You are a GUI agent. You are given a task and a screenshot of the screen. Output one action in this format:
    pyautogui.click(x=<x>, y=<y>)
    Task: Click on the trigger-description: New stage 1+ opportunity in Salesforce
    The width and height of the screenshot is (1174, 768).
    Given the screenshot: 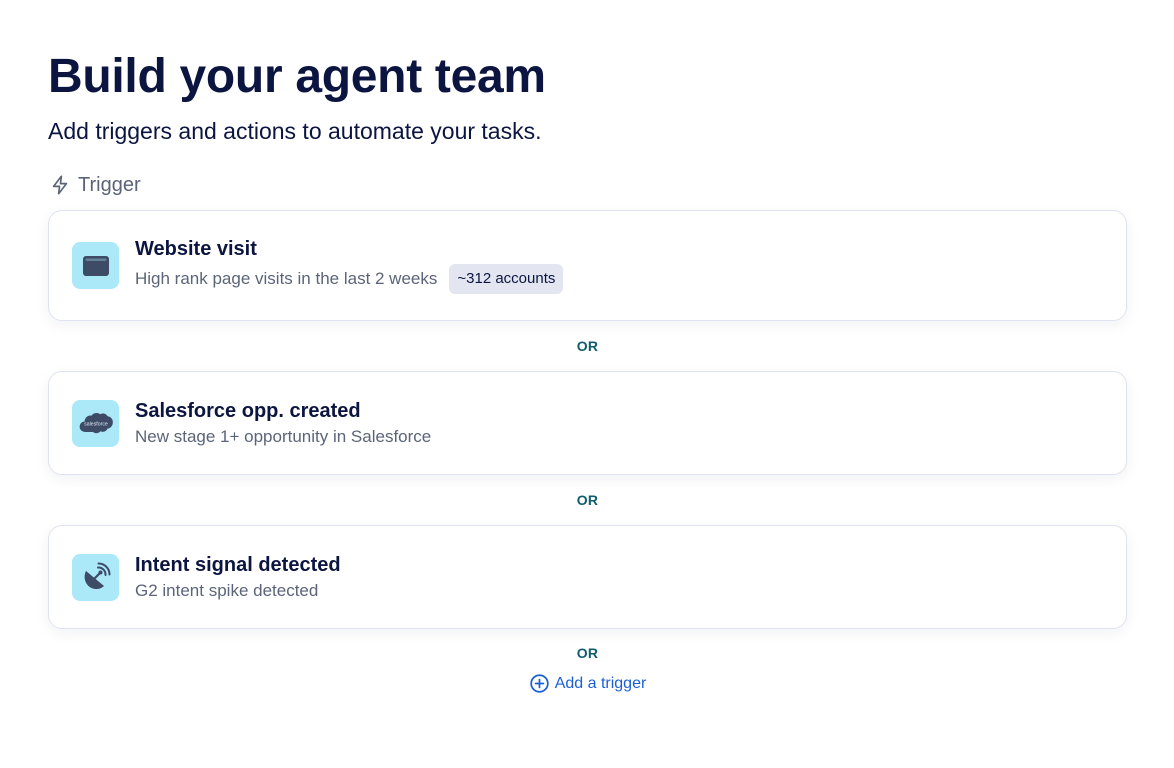 What is the action you would take?
    pyautogui.click(x=283, y=436)
    